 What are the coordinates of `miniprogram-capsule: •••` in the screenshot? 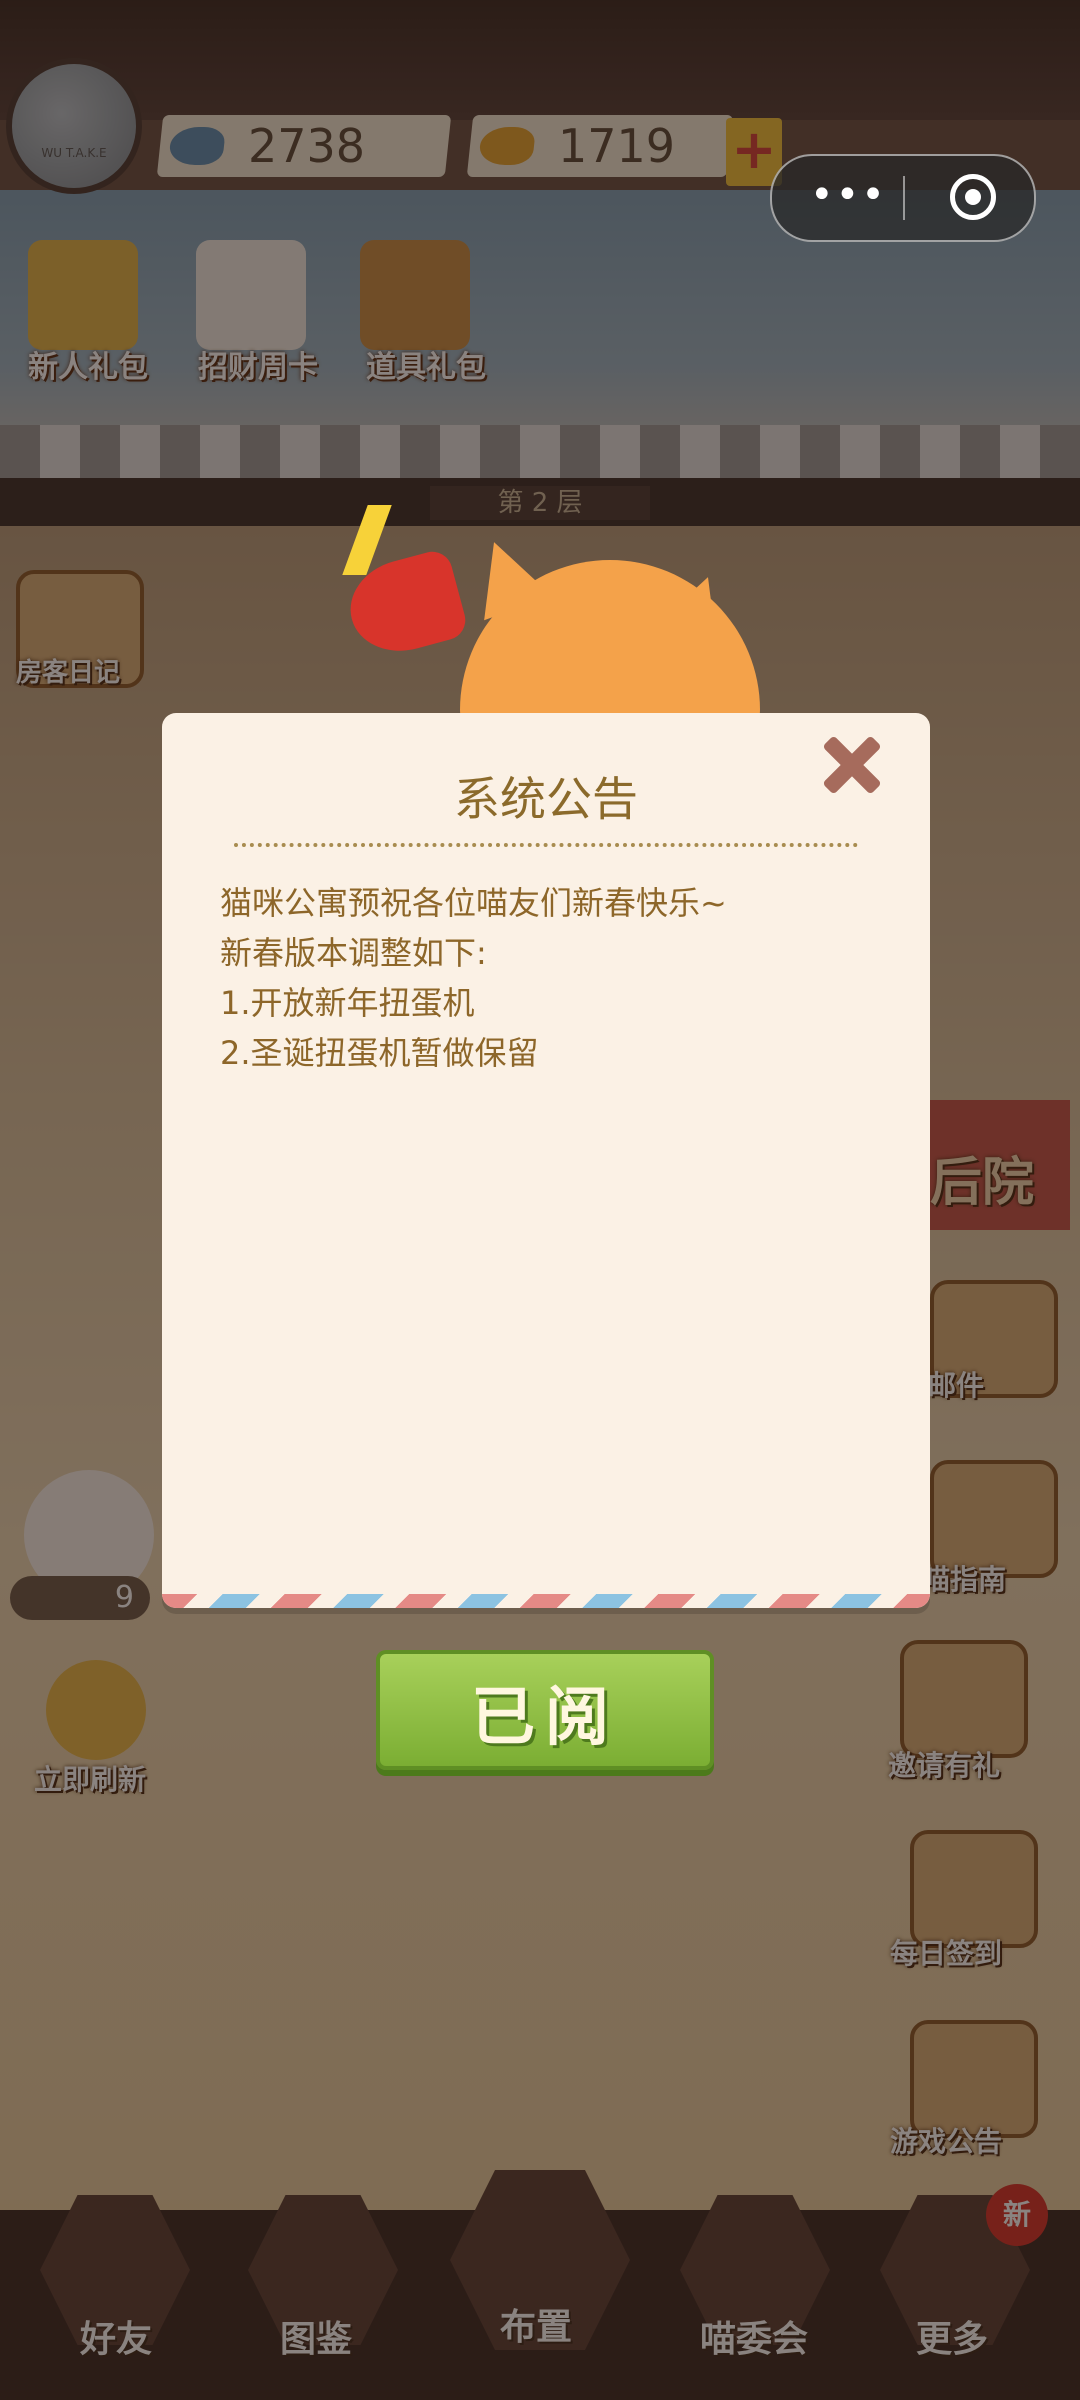 It's located at (903, 198).